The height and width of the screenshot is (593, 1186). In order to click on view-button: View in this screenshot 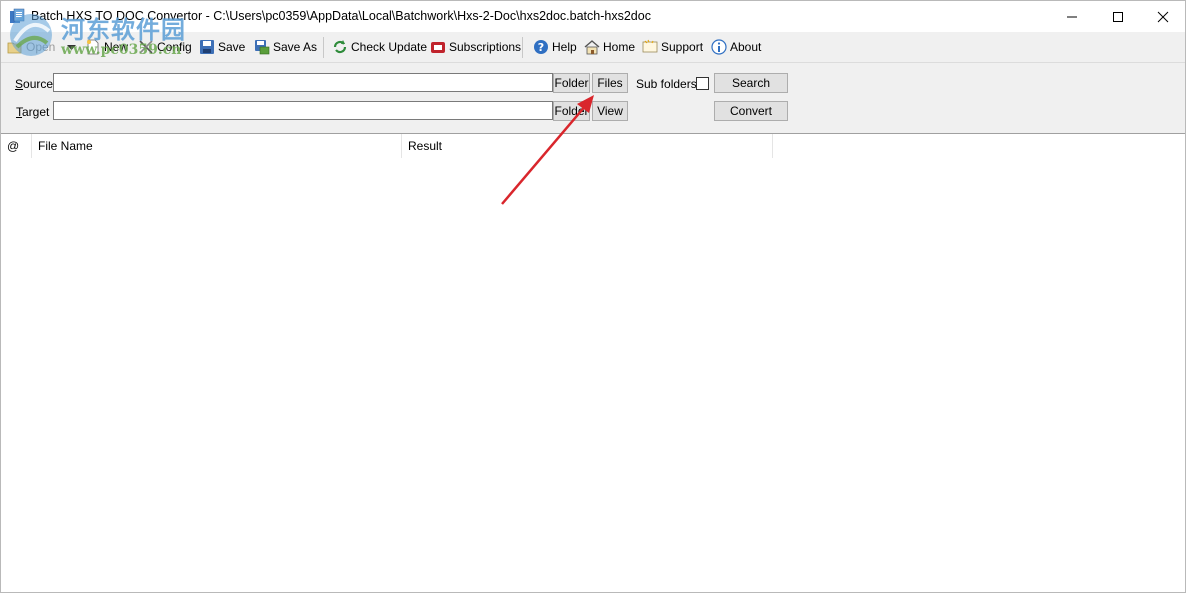, I will do `click(610, 111)`.